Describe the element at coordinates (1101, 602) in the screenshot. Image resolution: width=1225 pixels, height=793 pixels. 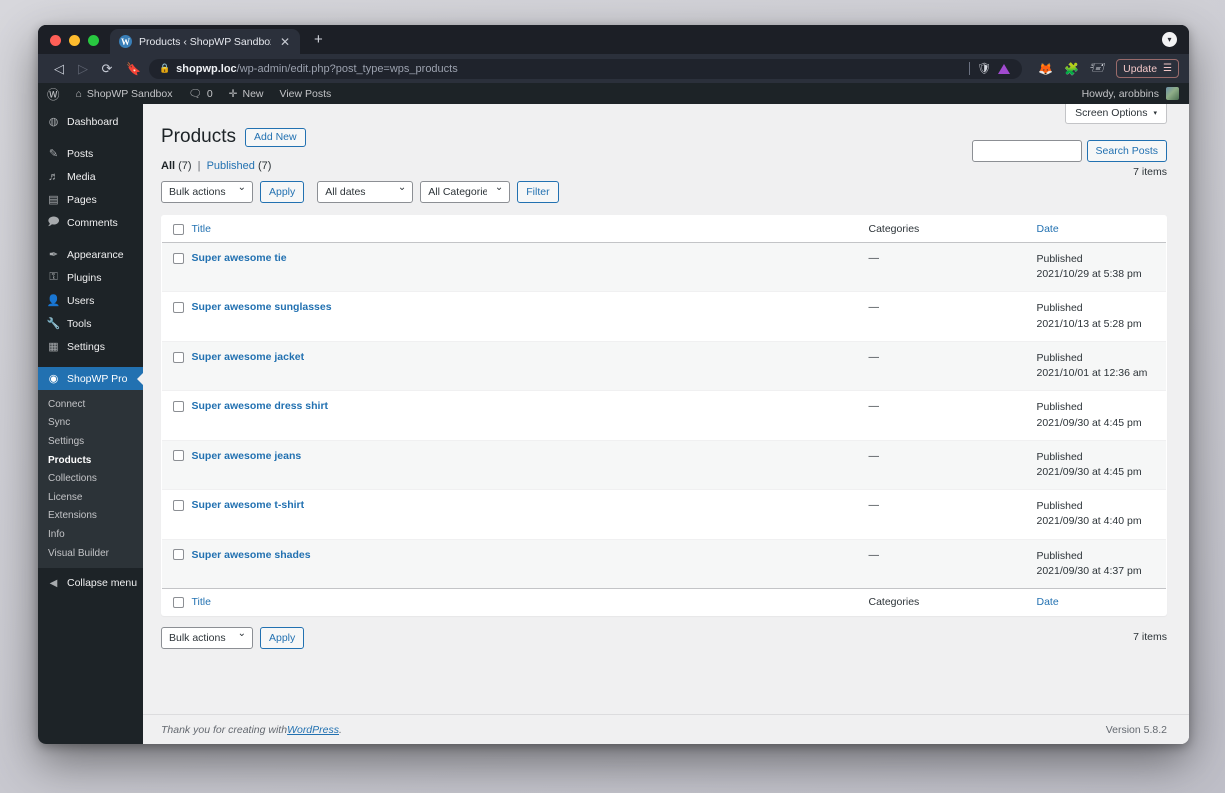
I see `column-footer-date: Date` at that location.